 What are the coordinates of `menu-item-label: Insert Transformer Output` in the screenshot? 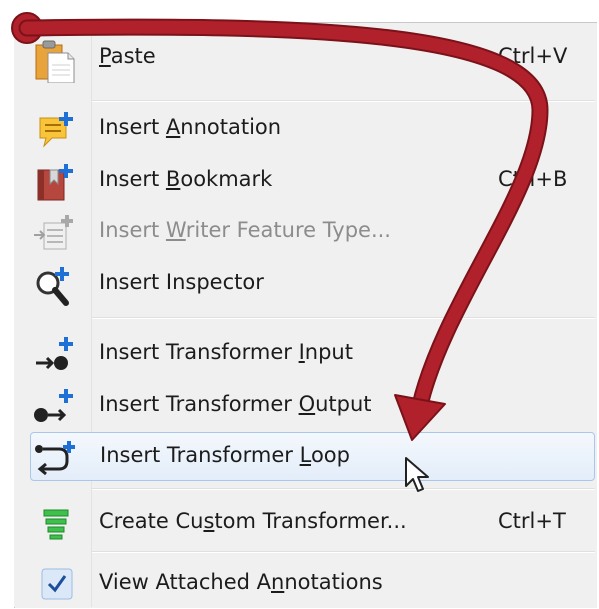 It's located at (235, 404).